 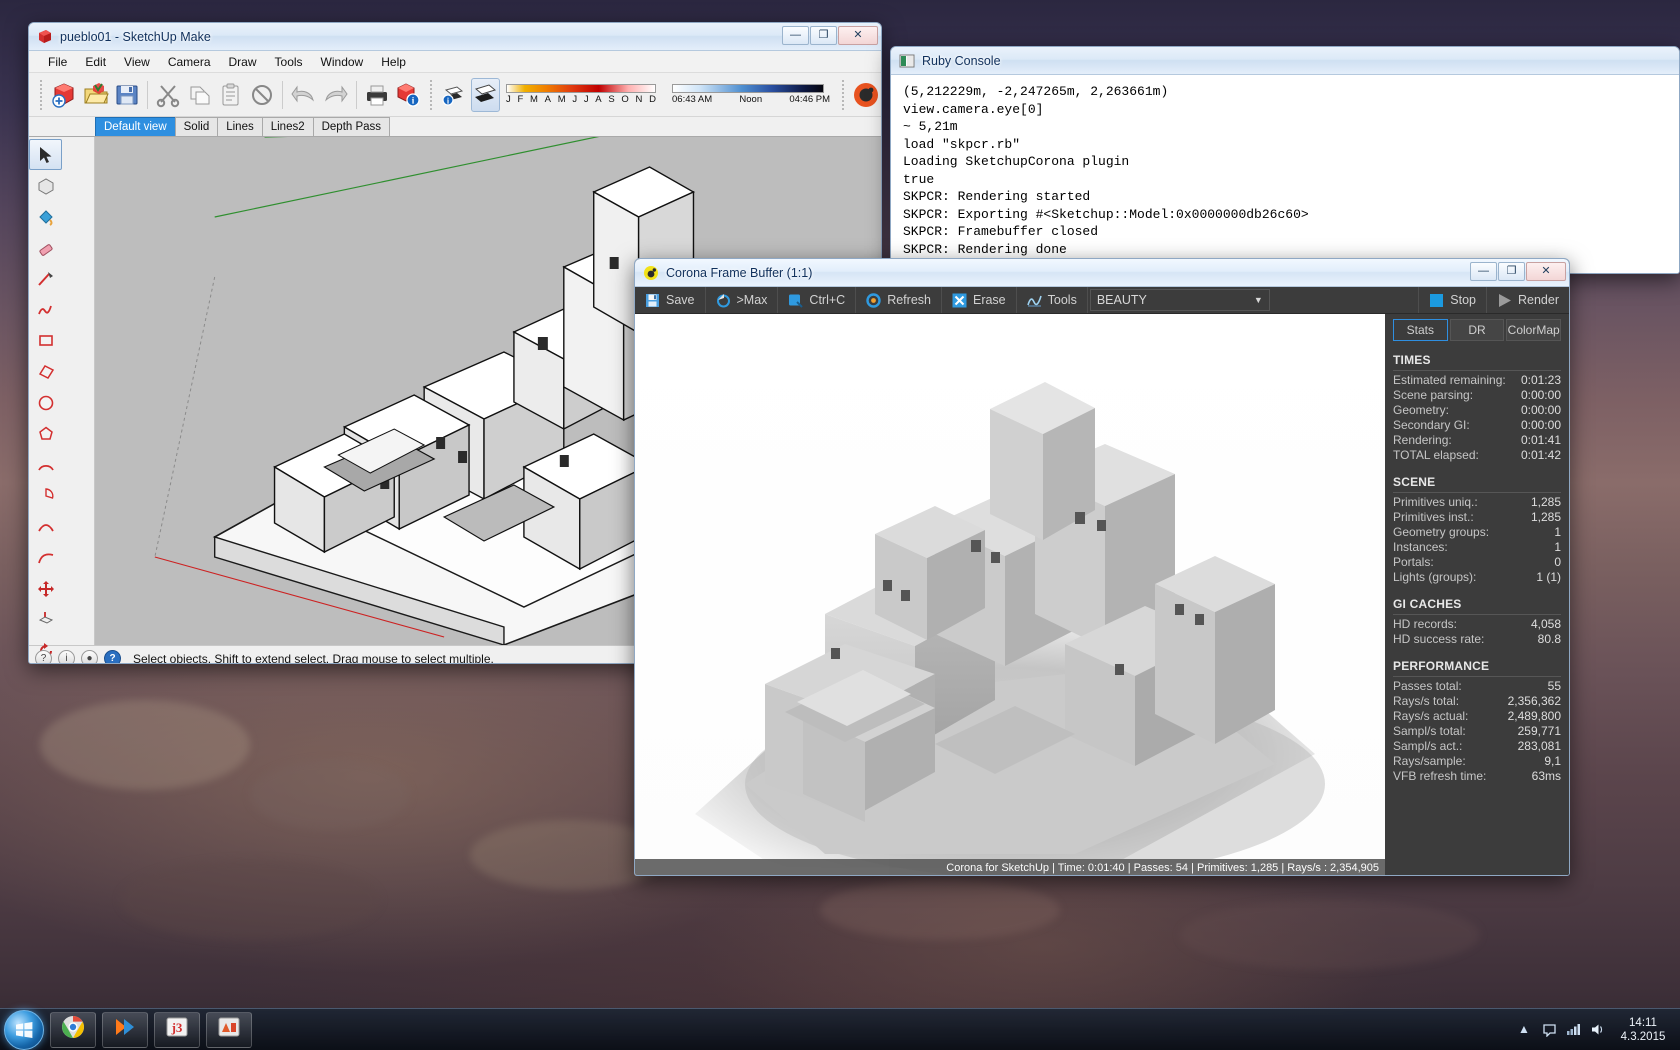 What do you see at coordinates (485, 94) in the screenshot?
I see `shadow-settings-icon` at bounding box center [485, 94].